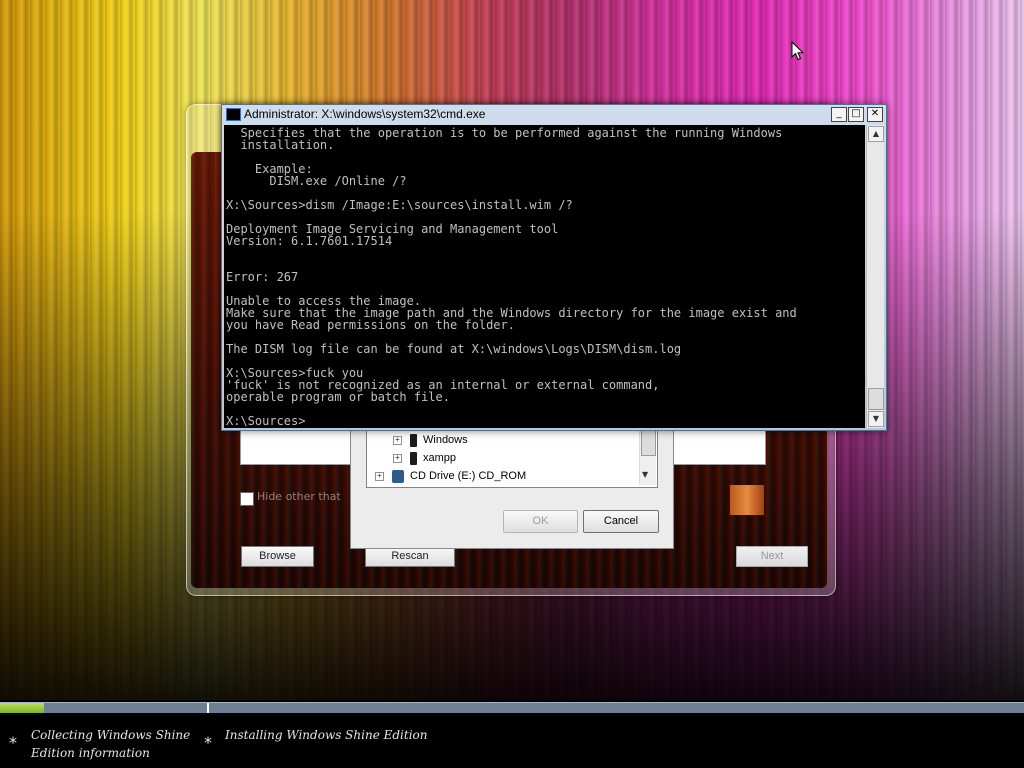 The width and height of the screenshot is (1024, 768). What do you see at coordinates (621, 521) in the screenshot?
I see `cancel-button: Cancel` at bounding box center [621, 521].